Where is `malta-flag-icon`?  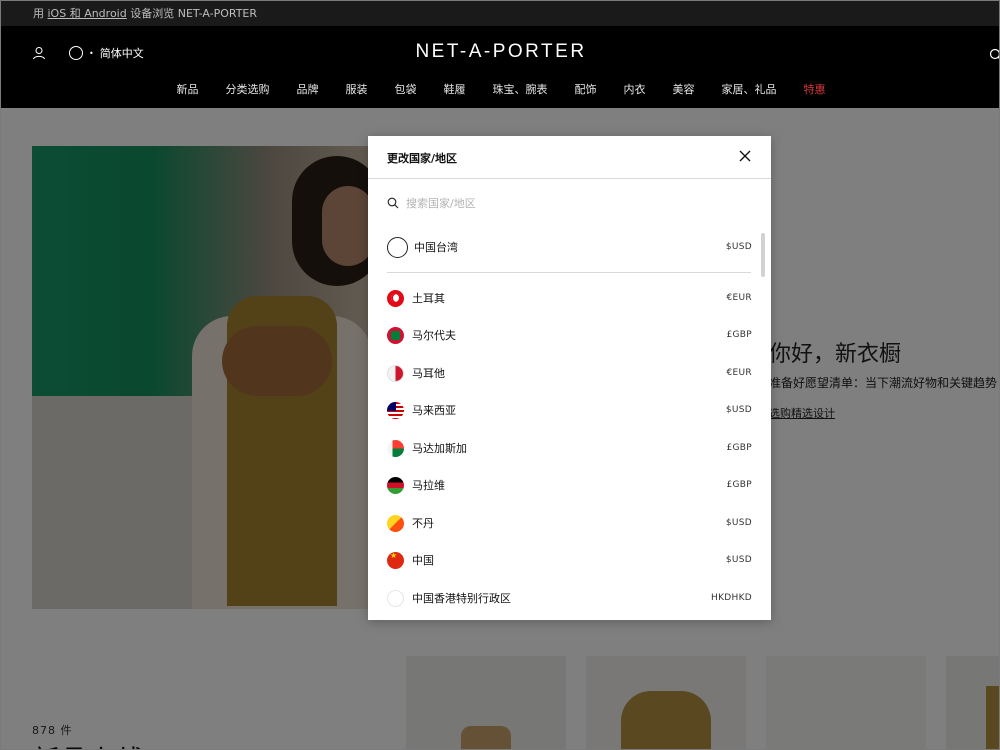
malta-flag-icon is located at coordinates (395, 373).